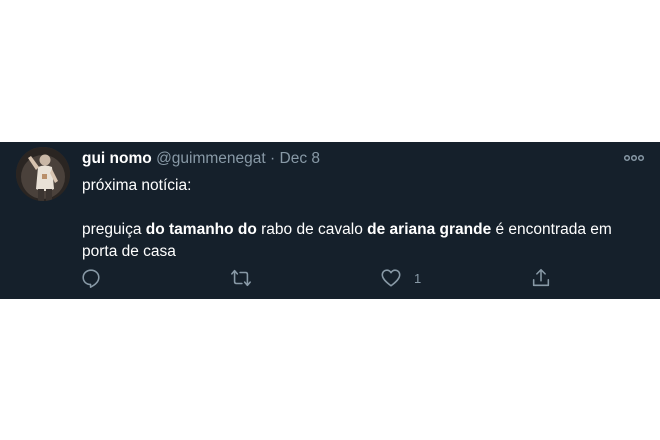  I want to click on like-button: 1, so click(400, 278).